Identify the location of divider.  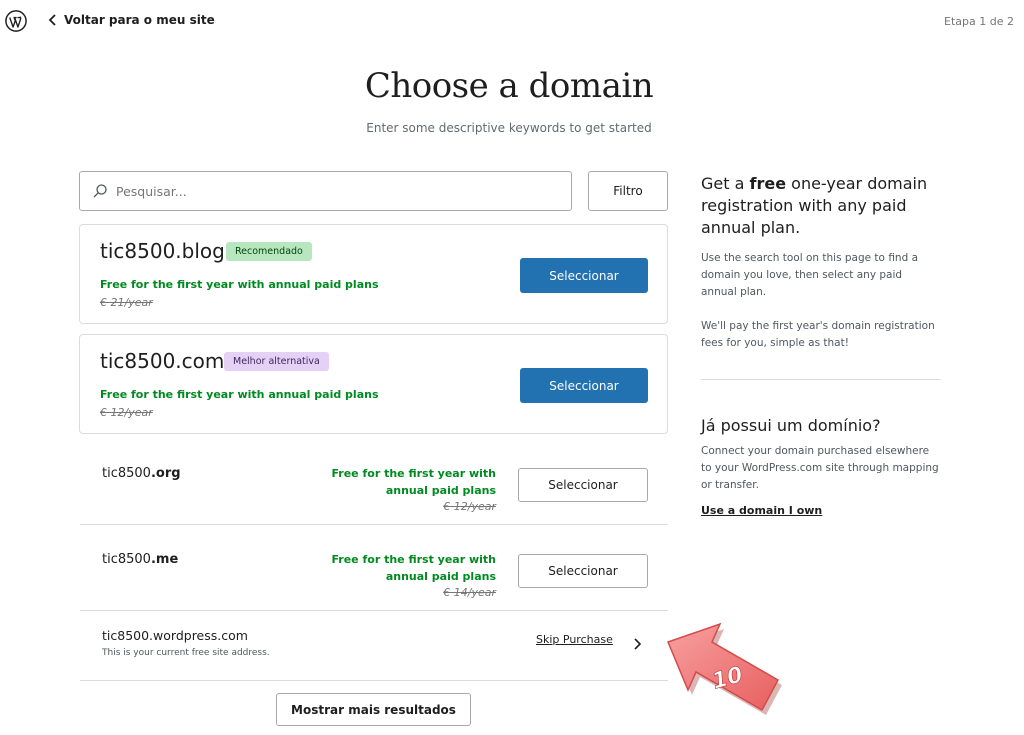
(821, 379).